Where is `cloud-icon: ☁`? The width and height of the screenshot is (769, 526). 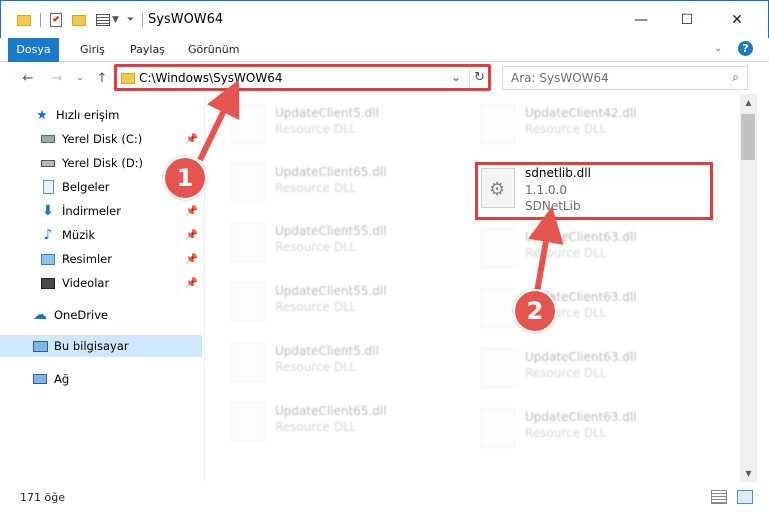 cloud-icon: ☁ is located at coordinates (40, 315).